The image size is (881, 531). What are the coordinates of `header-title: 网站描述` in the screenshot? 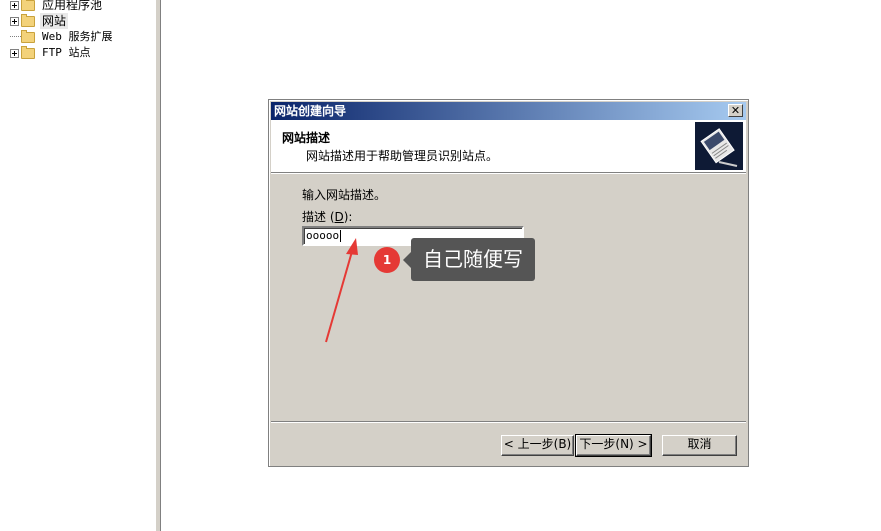 It's located at (306, 138).